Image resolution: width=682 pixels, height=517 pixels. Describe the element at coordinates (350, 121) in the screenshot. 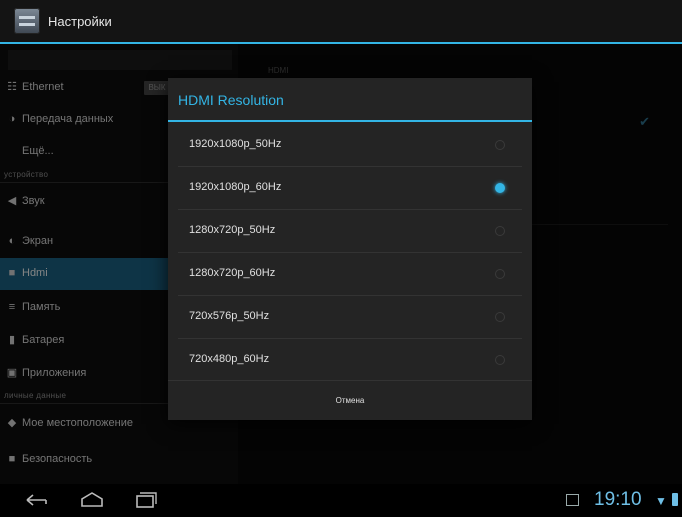

I see `dialog-title-divider` at that location.